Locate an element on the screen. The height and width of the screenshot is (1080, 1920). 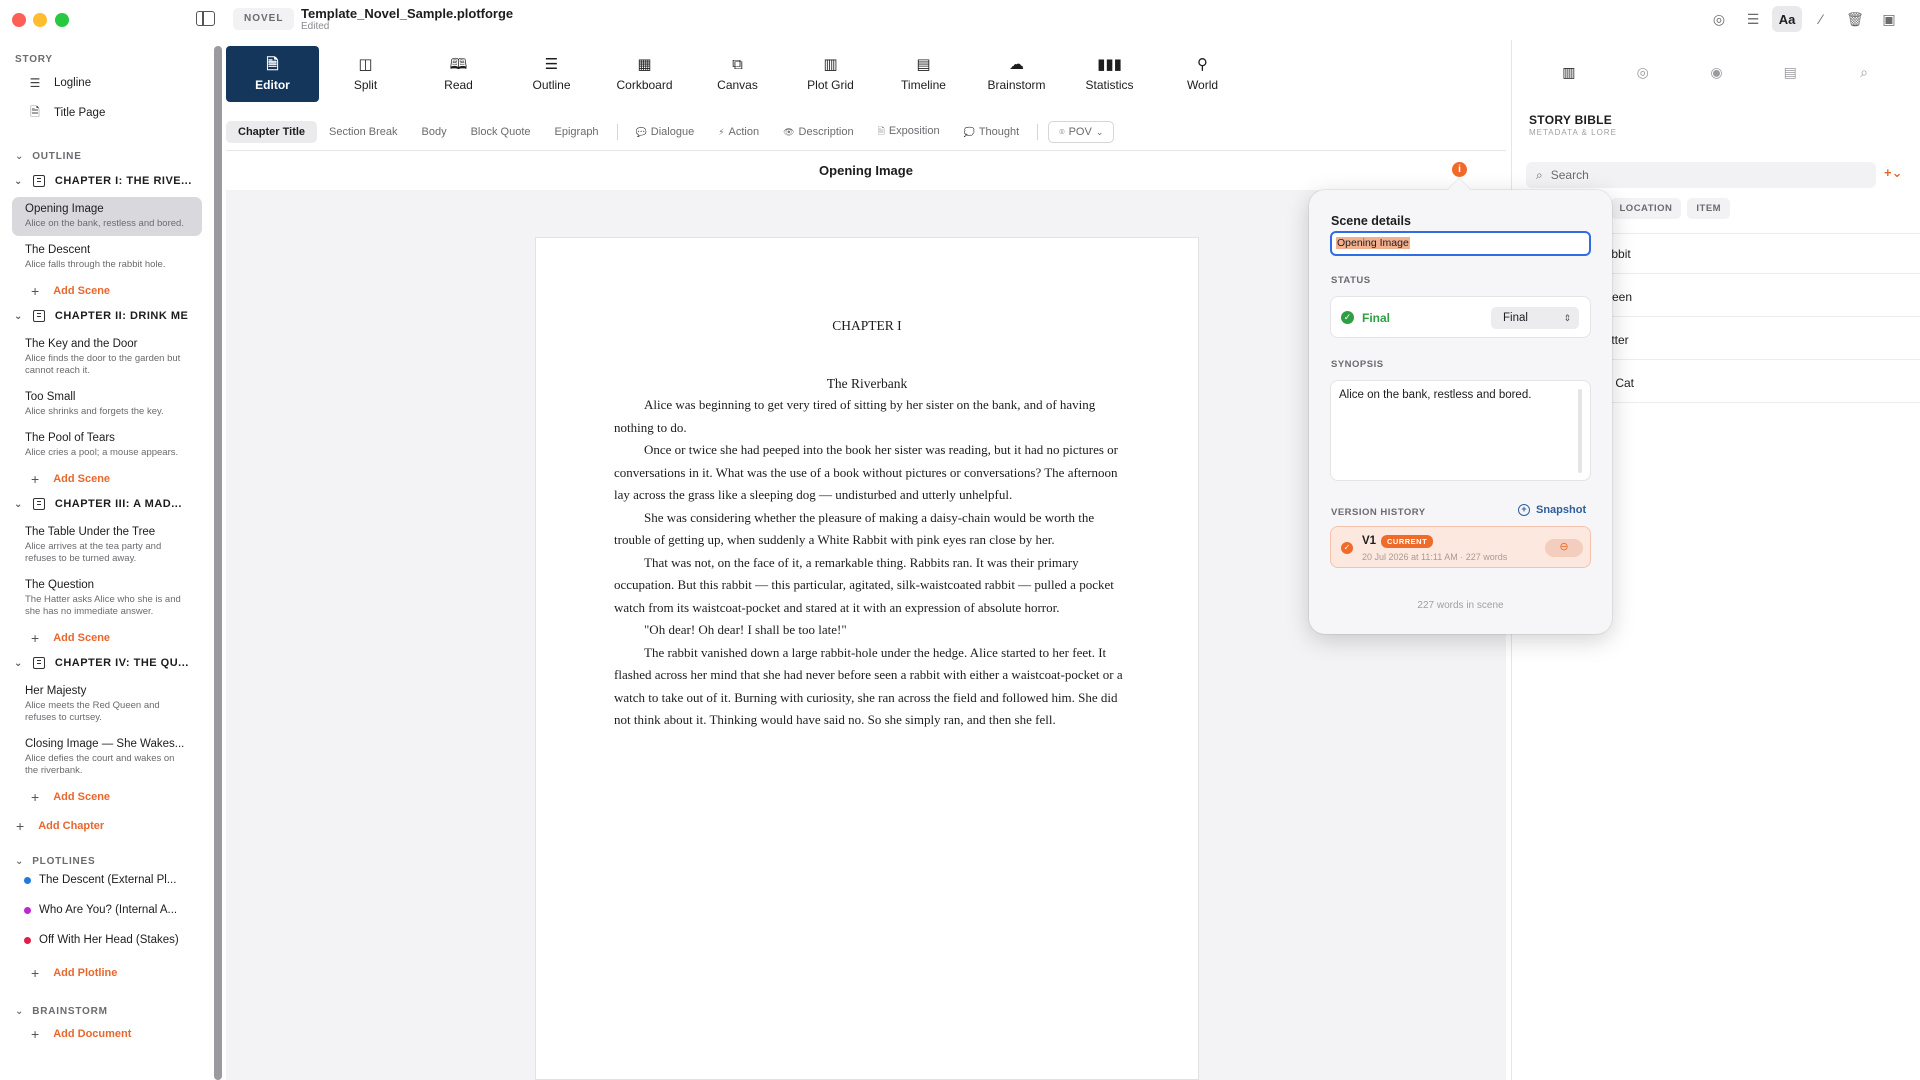
tab-corkboard: ▦ Corkboard is located at coordinates (644, 74).